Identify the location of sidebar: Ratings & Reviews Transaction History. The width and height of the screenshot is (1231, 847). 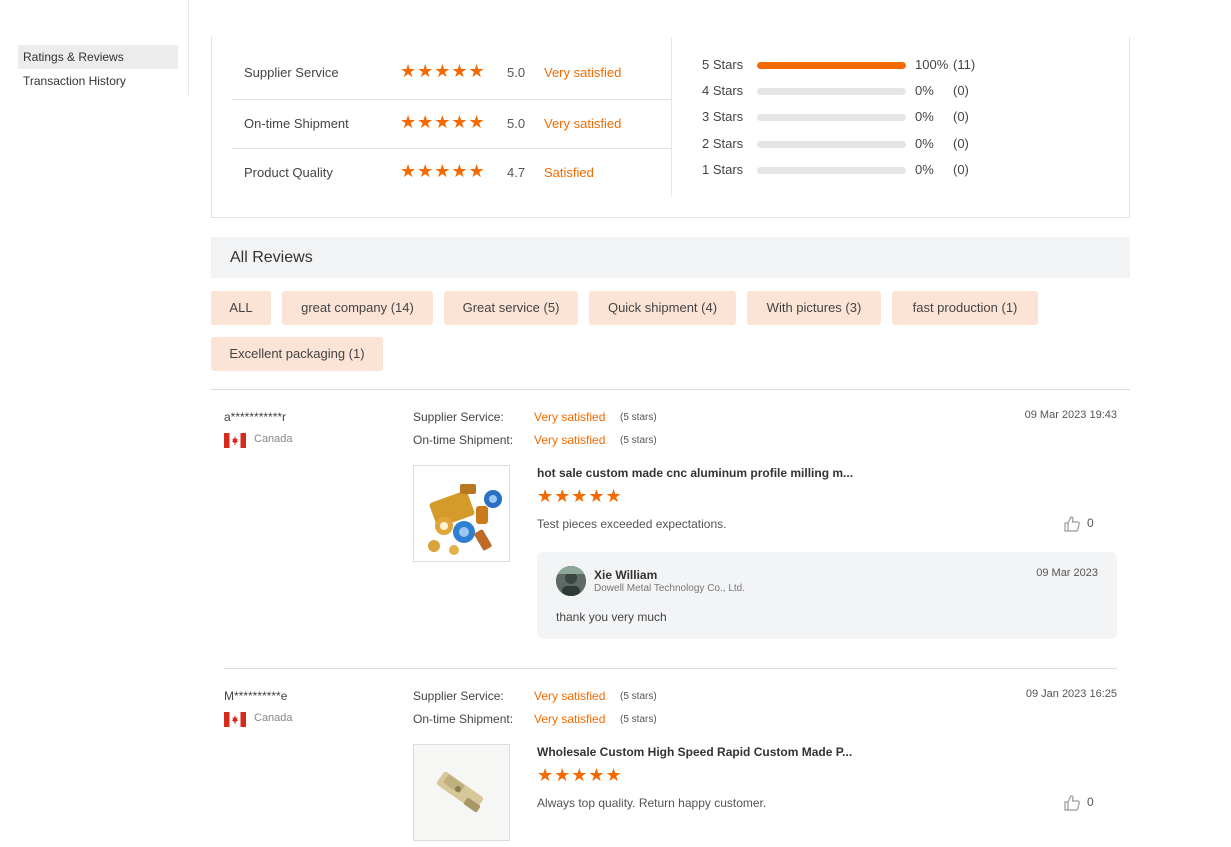
(94, 47).